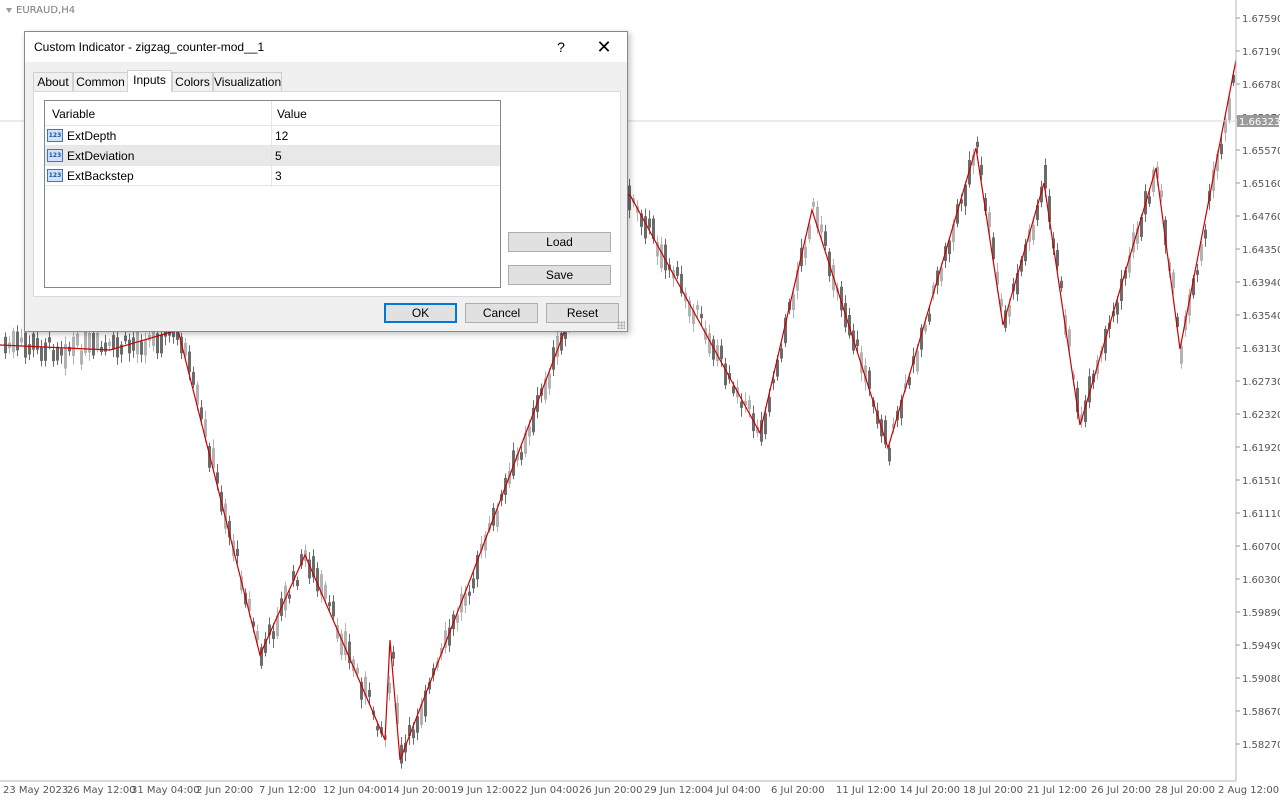 This screenshot has width=1280, height=800. I want to click on price-label: 1.60300, so click(1261, 580).